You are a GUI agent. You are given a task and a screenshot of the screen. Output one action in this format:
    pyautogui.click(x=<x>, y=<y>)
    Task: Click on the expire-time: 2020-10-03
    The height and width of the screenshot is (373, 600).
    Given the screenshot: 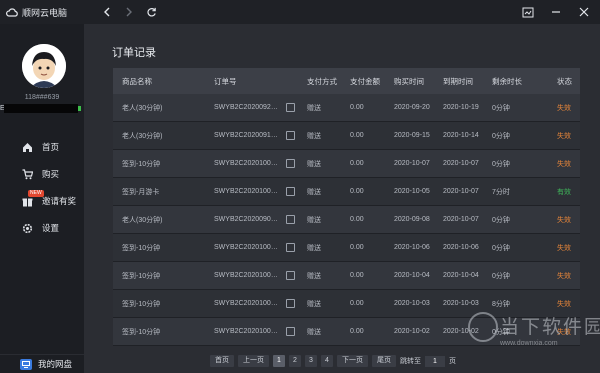 What is the action you would take?
    pyautogui.click(x=461, y=303)
    